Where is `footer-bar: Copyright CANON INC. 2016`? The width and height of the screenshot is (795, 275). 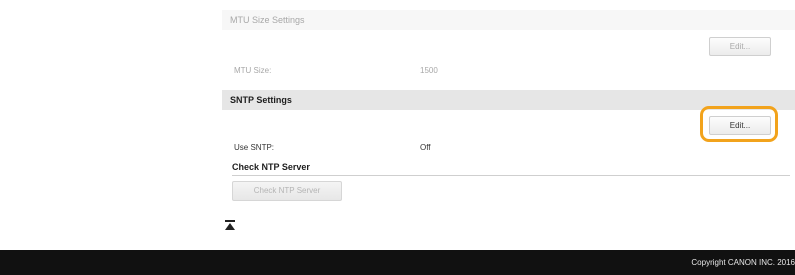 footer-bar: Copyright CANON INC. 2016 is located at coordinates (397, 262).